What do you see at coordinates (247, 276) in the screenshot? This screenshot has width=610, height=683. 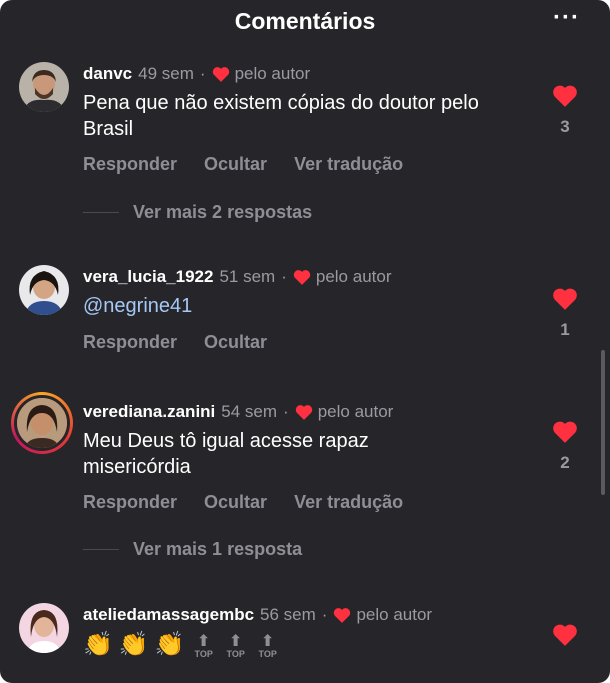 I see `comment-time: 51 sem` at bounding box center [247, 276].